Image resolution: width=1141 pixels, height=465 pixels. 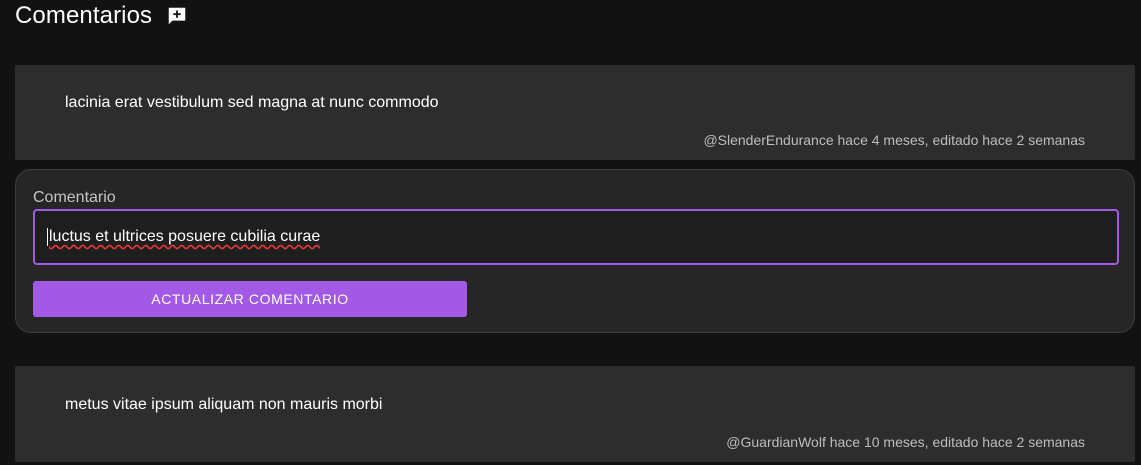 I want to click on add-comment-icon, so click(x=177, y=16).